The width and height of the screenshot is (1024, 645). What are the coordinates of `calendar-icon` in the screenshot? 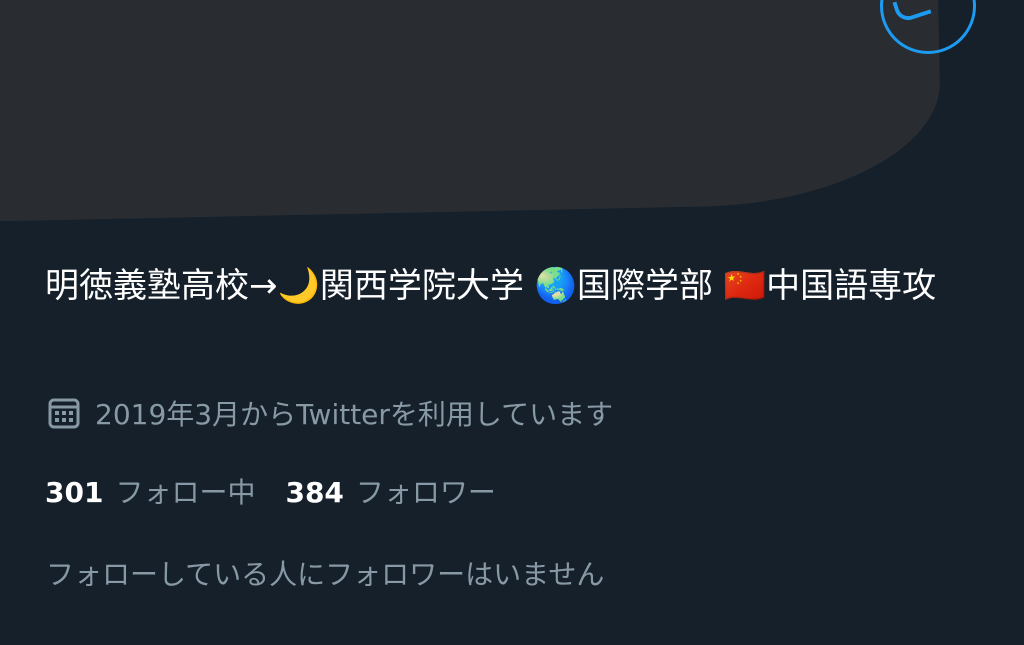 It's located at (64, 413).